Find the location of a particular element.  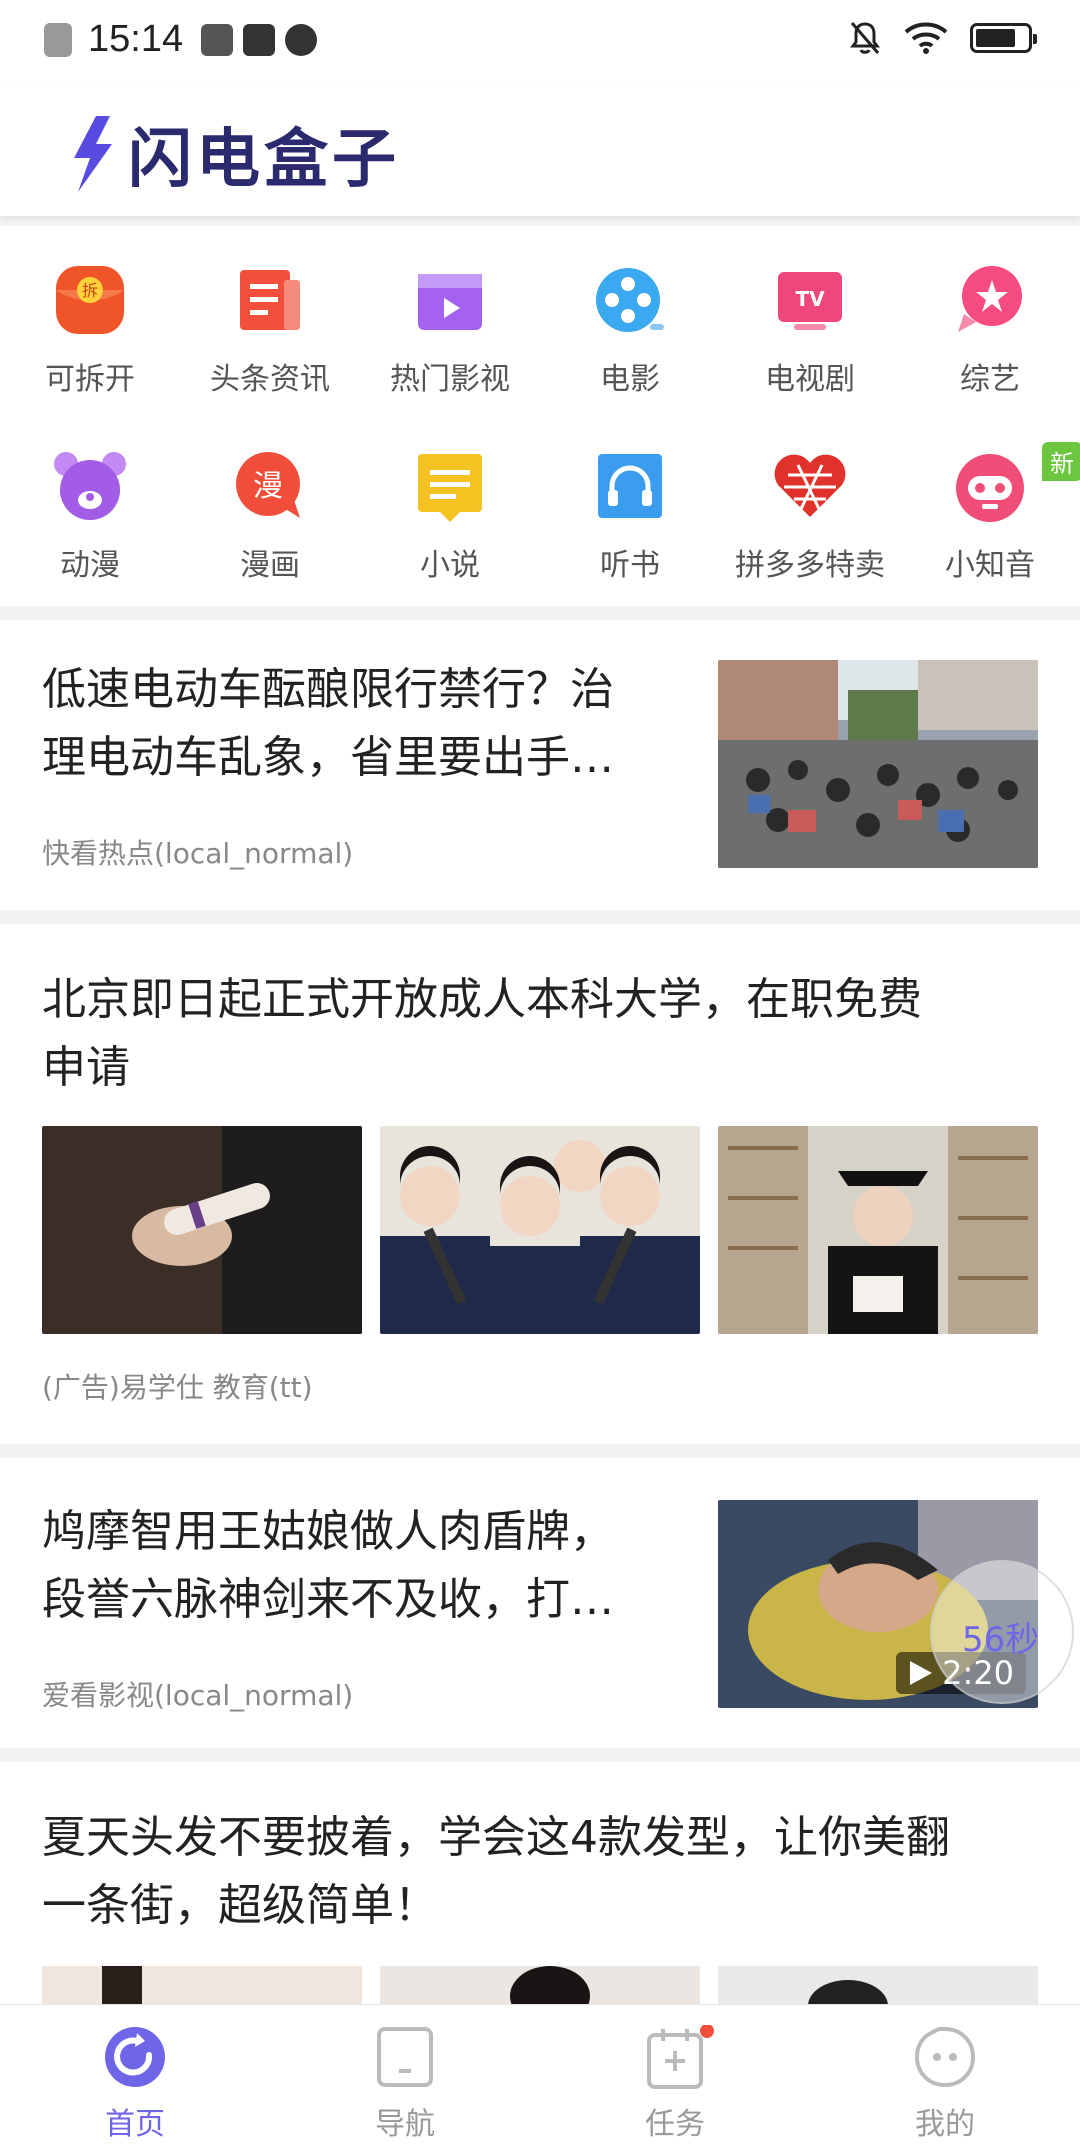

grid-item-movie: 电影 is located at coordinates (630, 330).